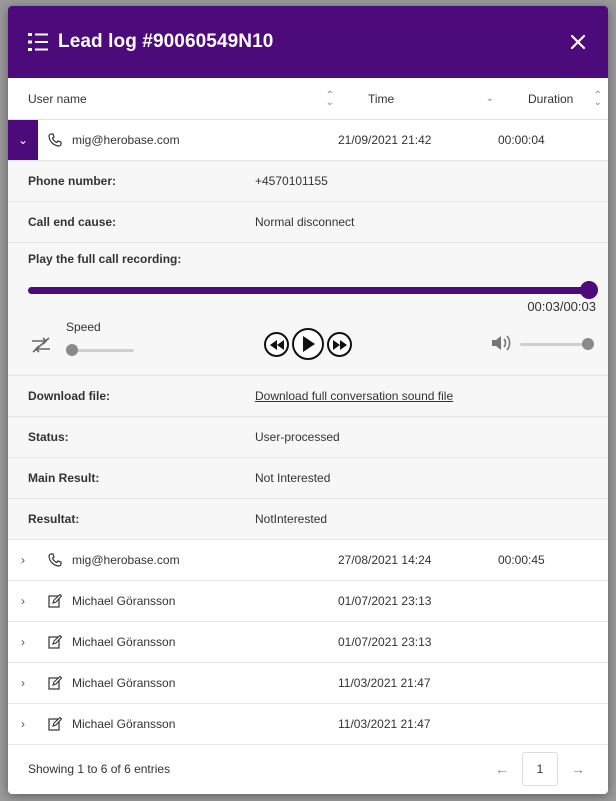 The image size is (616, 801). I want to click on play-icon, so click(309, 344).